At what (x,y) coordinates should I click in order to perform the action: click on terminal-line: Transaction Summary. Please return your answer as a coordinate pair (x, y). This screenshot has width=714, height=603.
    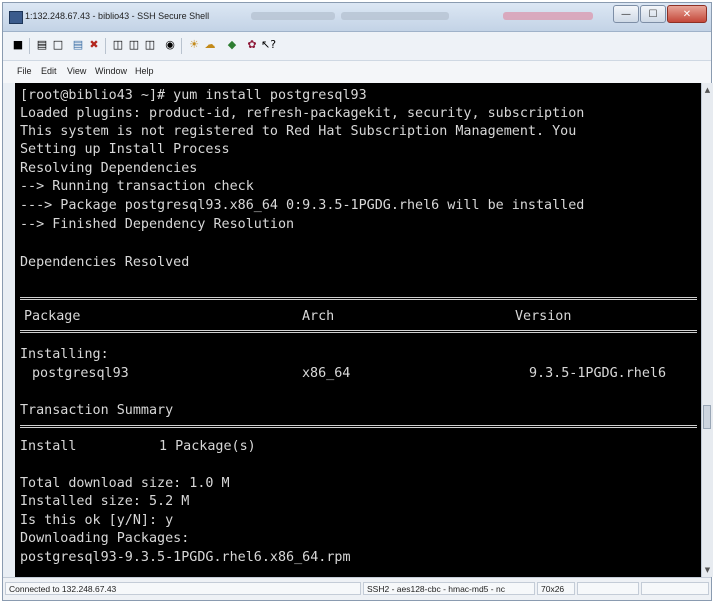
    Looking at the image, I should click on (97, 410).